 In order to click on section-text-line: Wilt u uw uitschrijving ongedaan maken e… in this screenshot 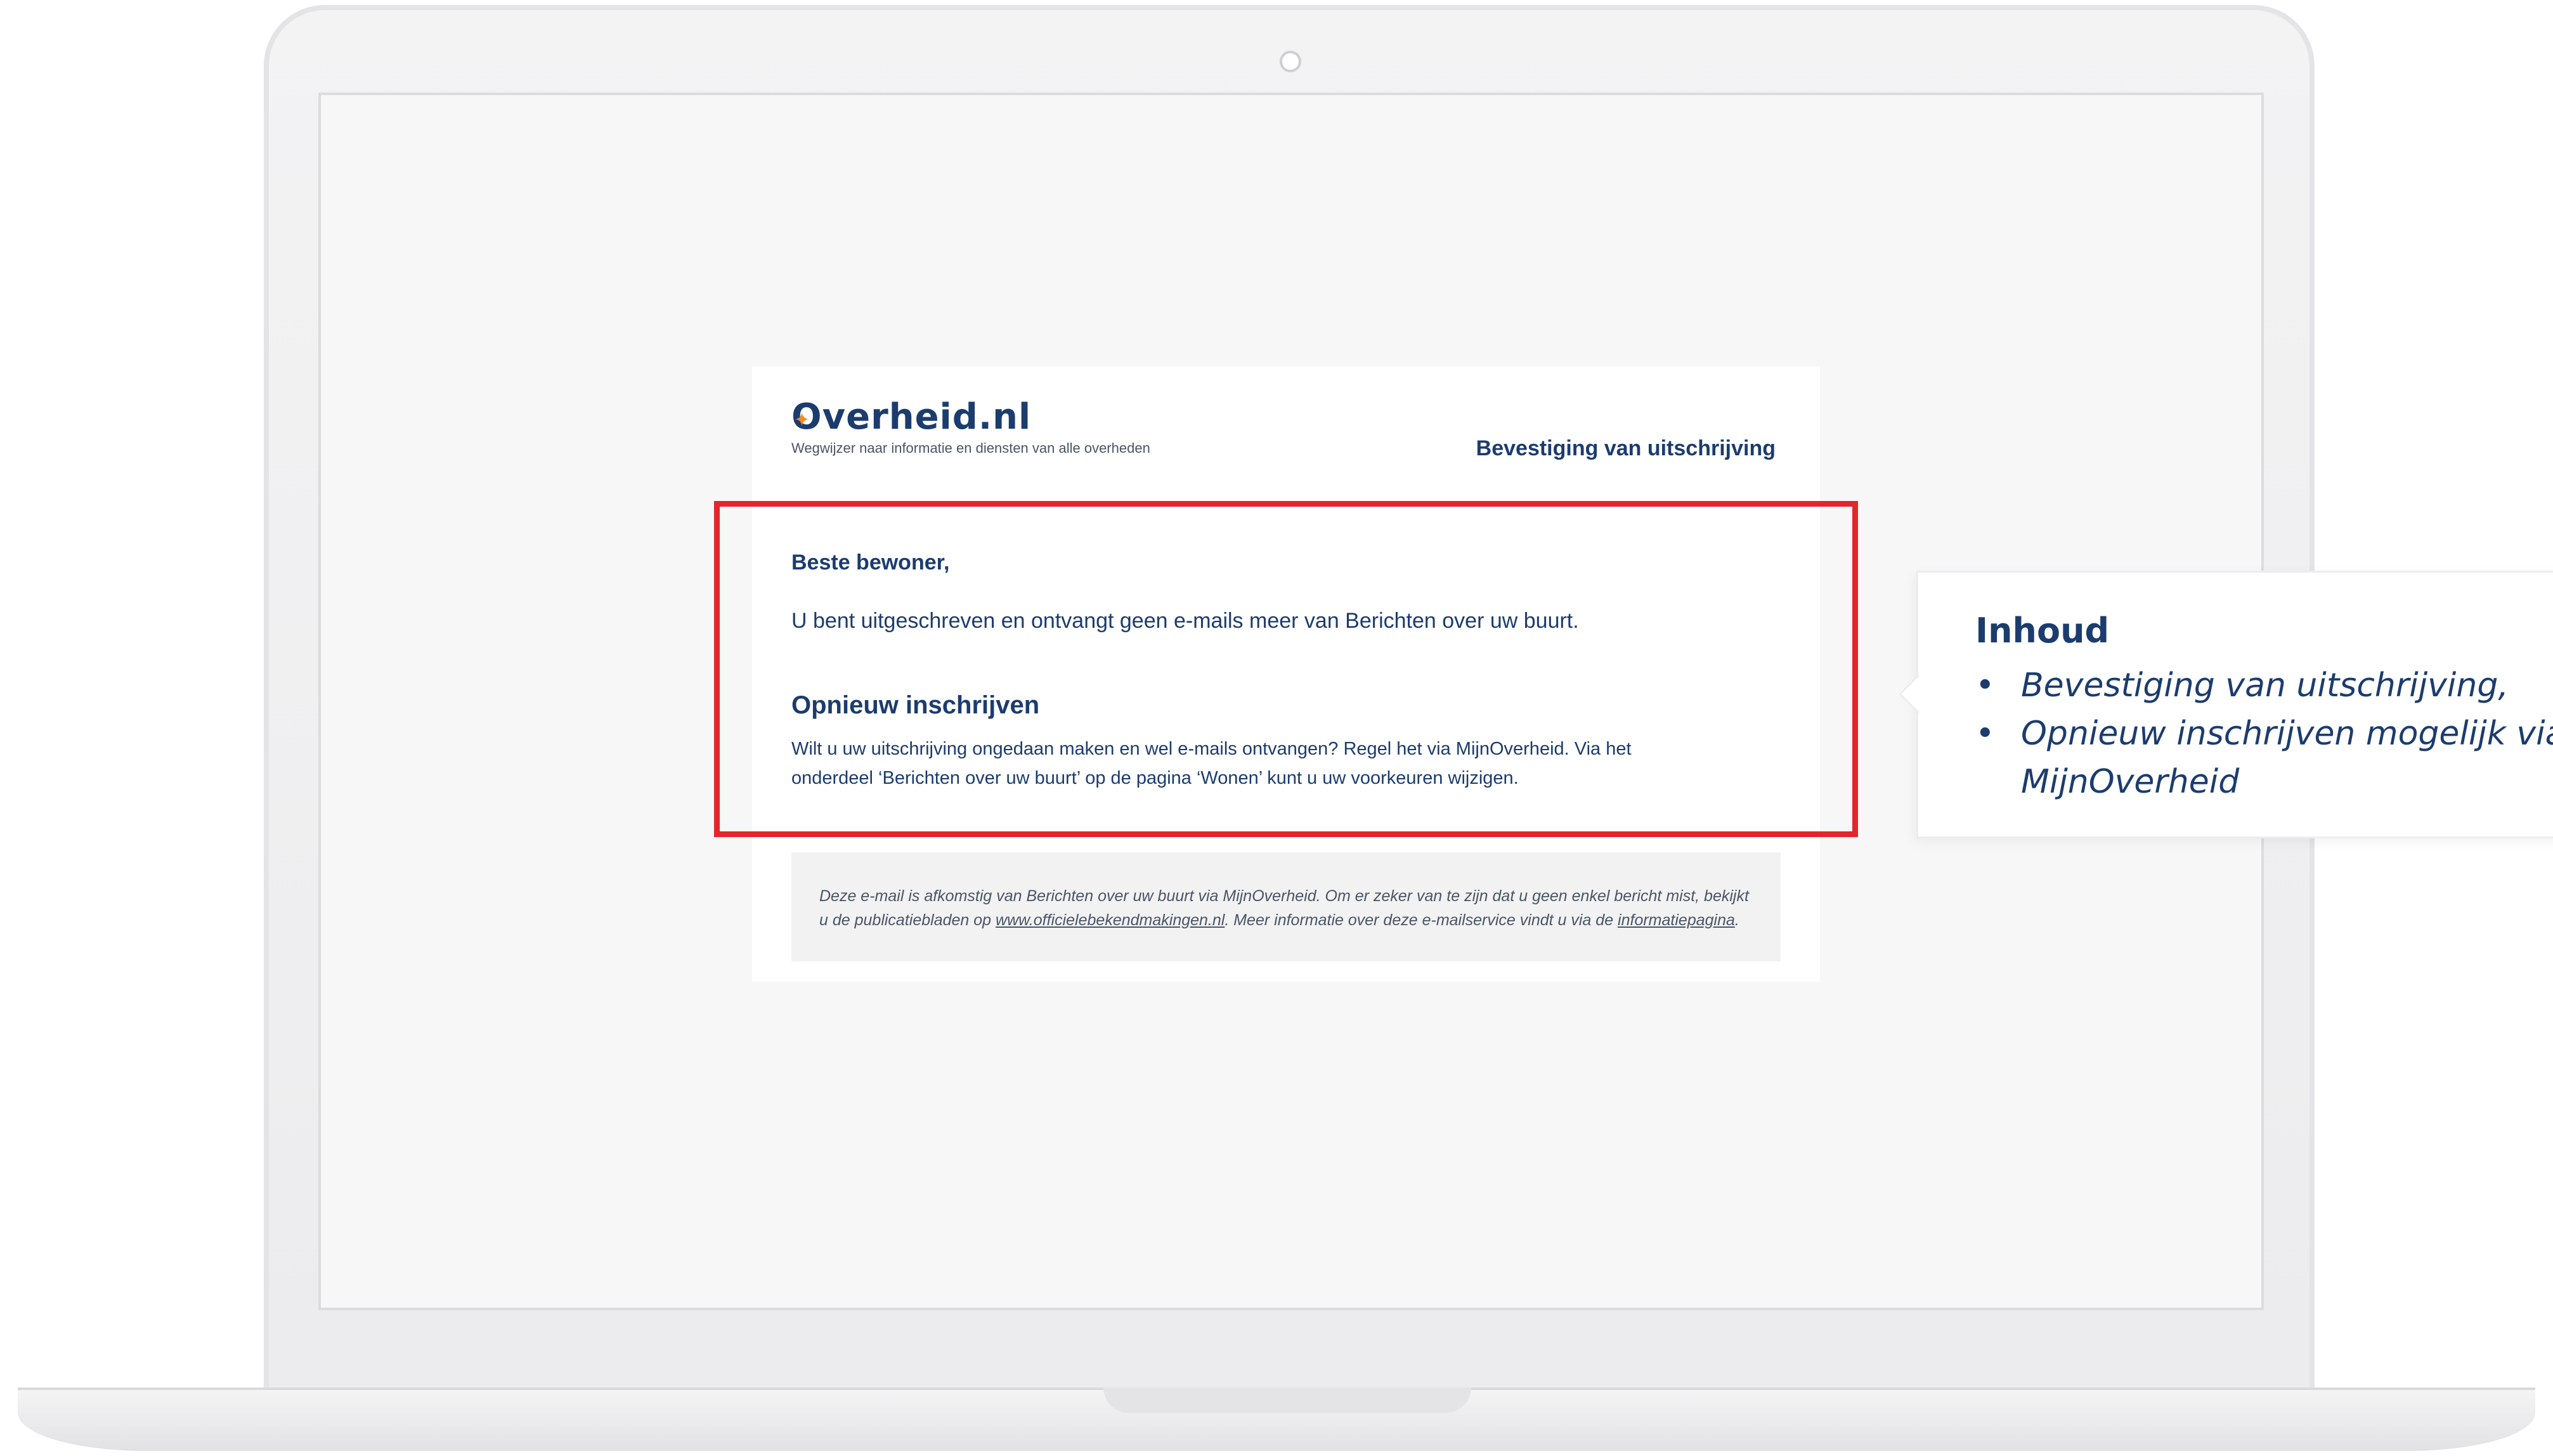, I will do `click(1211, 749)`.